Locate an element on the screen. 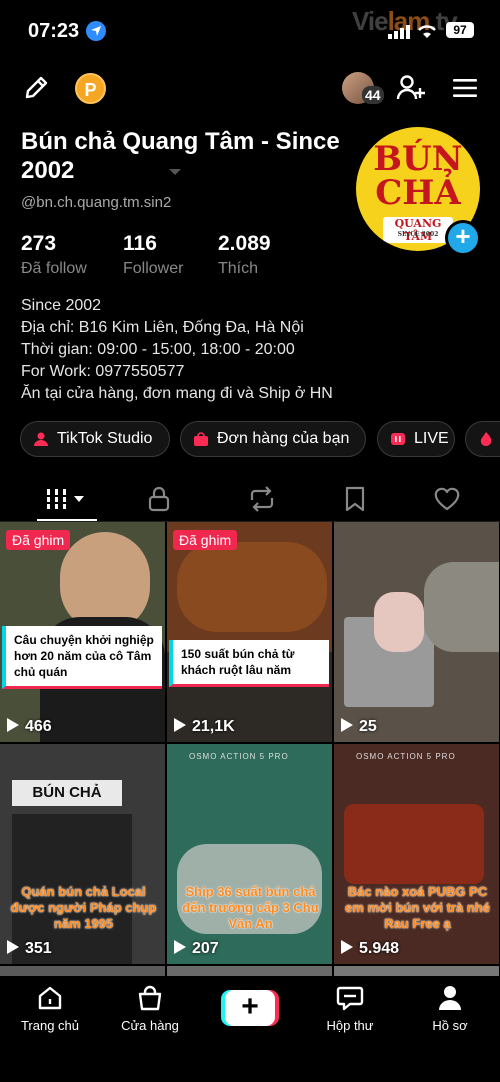 The height and width of the screenshot is (1082, 500). lock-icon is located at coordinates (159, 499).